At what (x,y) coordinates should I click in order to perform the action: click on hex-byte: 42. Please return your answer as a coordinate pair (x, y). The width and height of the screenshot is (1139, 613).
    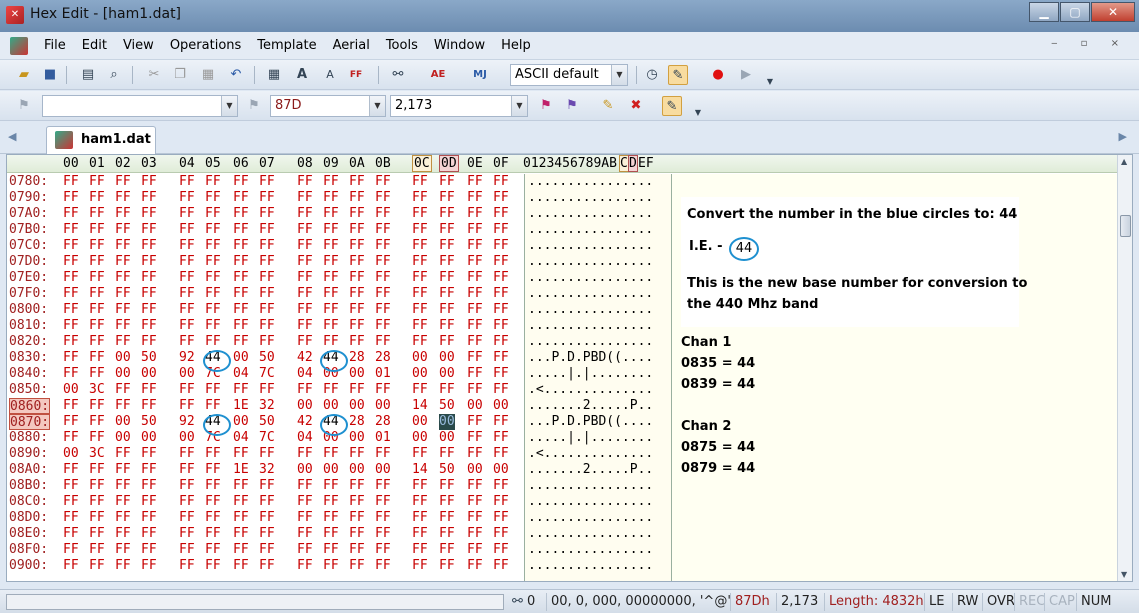
    Looking at the image, I should click on (305, 422).